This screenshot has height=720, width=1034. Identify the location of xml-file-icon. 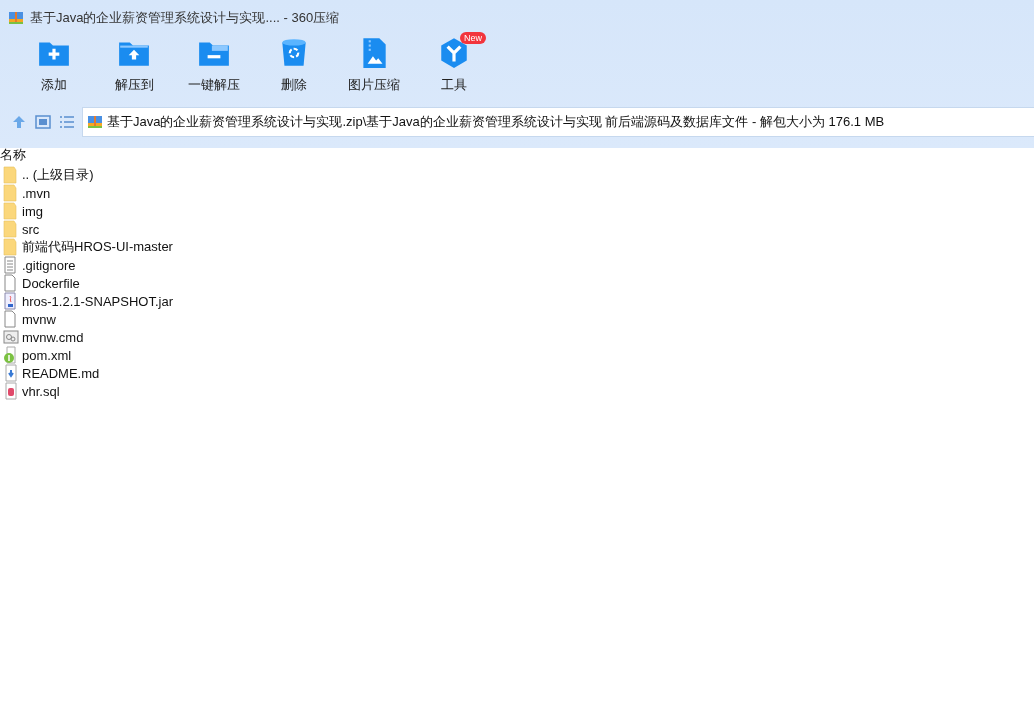
(11, 355).